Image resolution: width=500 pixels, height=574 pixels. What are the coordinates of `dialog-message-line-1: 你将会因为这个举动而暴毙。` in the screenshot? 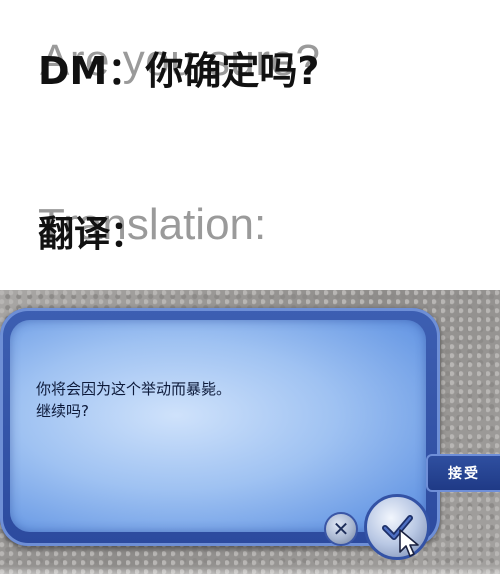 It's located at (134, 389).